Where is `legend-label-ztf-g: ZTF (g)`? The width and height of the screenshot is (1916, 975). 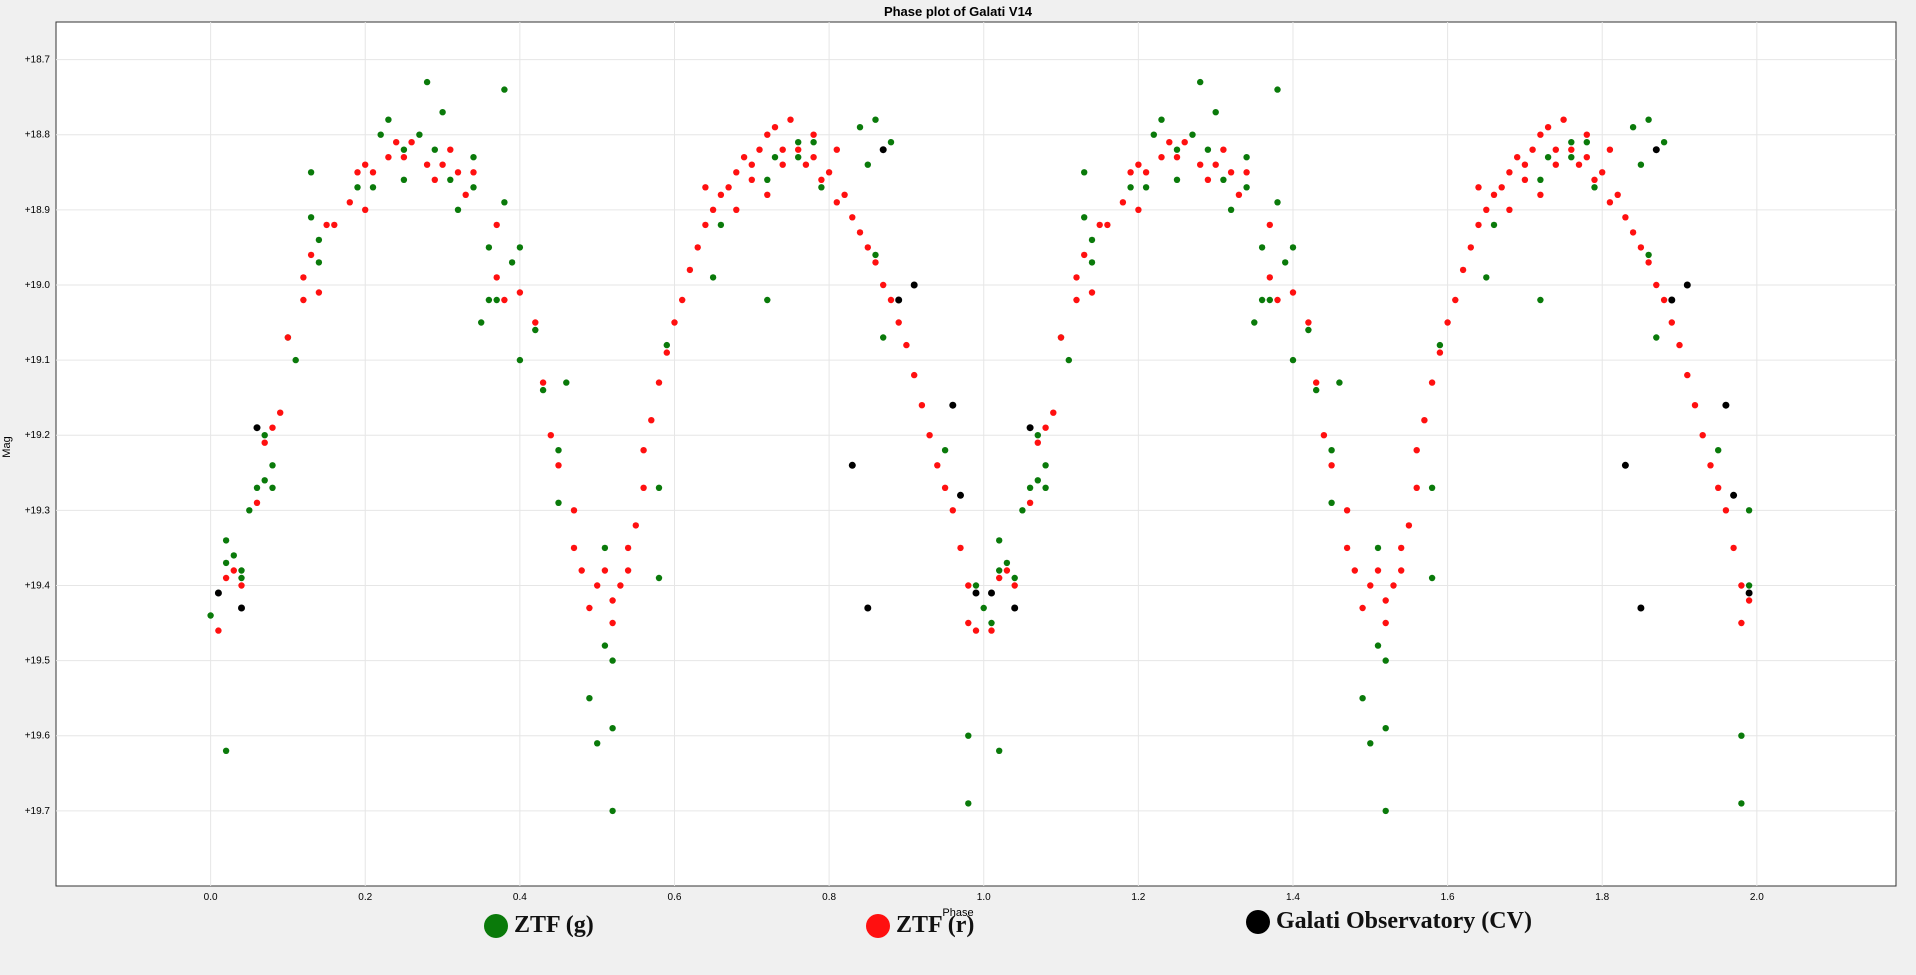 legend-label-ztf-g: ZTF (g) is located at coordinates (554, 925).